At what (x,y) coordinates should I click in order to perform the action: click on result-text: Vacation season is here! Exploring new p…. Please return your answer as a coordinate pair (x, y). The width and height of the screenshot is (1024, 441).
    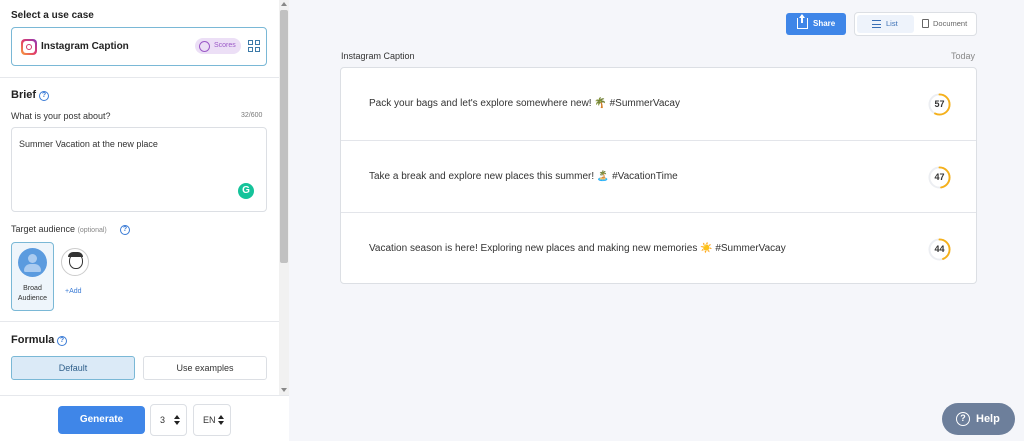
    Looking at the image, I should click on (577, 248).